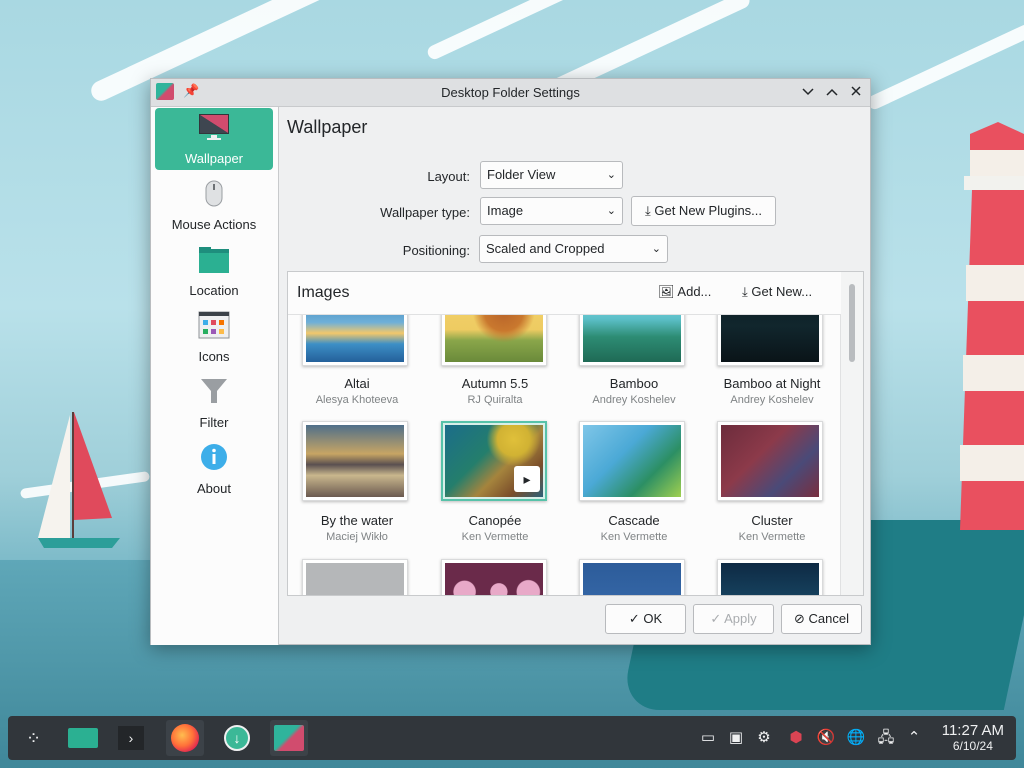 The height and width of the screenshot is (768, 1024). I want to click on wallpaper-name: Cascade, so click(634, 520).